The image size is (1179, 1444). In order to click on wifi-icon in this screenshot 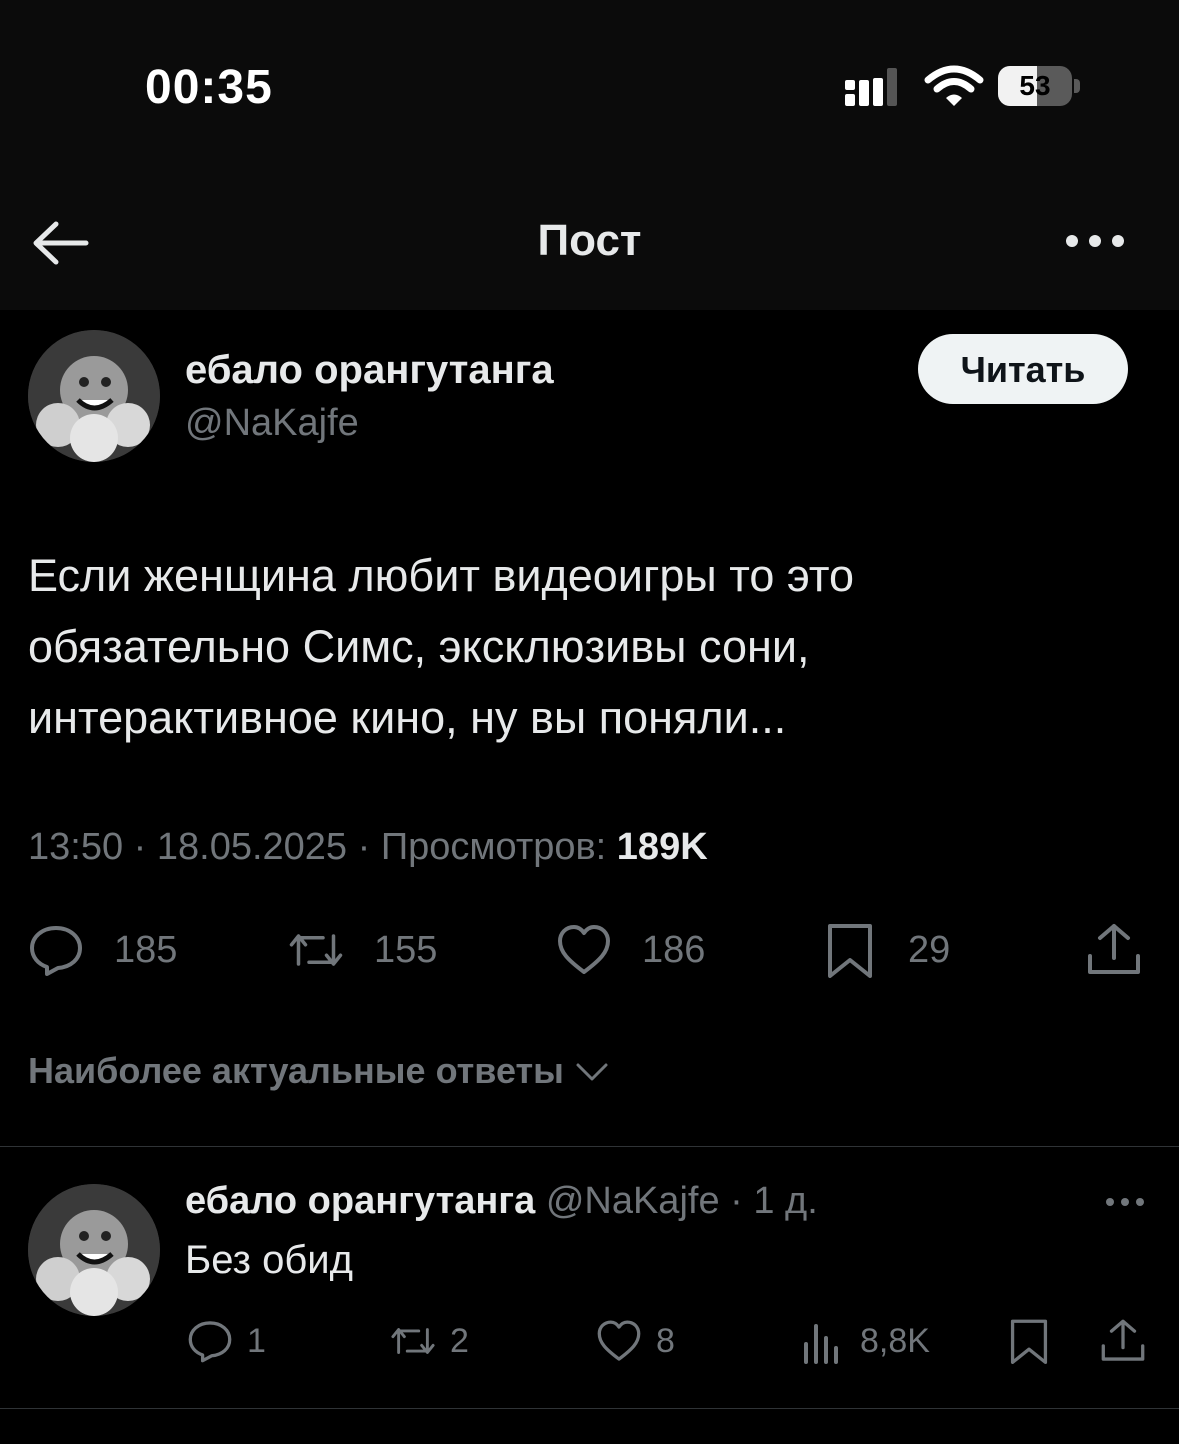, I will do `click(954, 85)`.